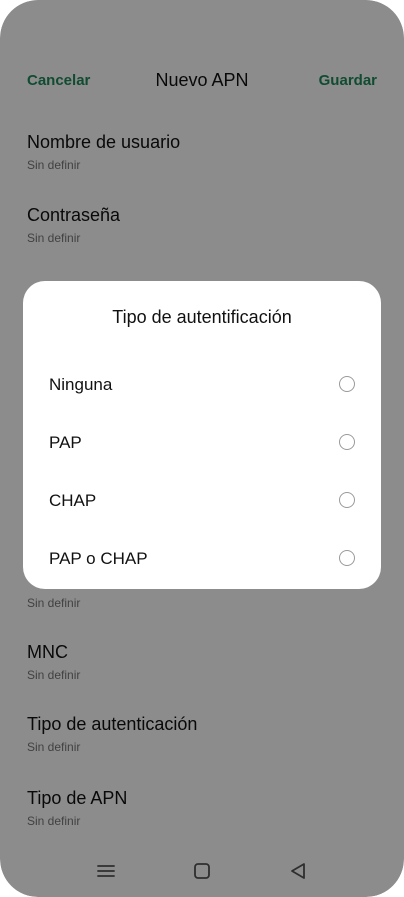  Describe the element at coordinates (202, 386) in the screenshot. I see `option-none: Ninguna` at that location.